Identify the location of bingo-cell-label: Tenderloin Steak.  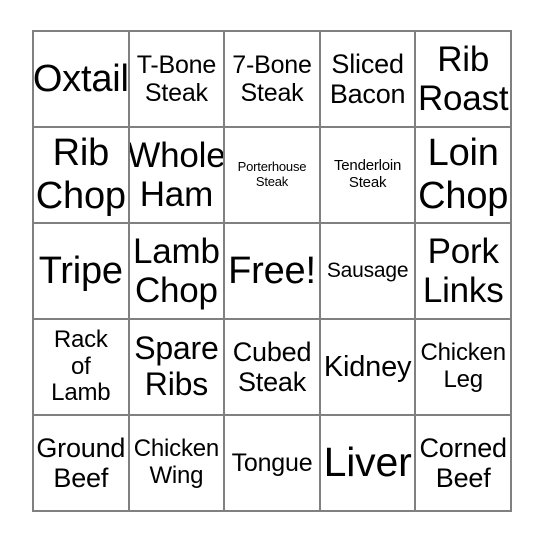
(367, 174).